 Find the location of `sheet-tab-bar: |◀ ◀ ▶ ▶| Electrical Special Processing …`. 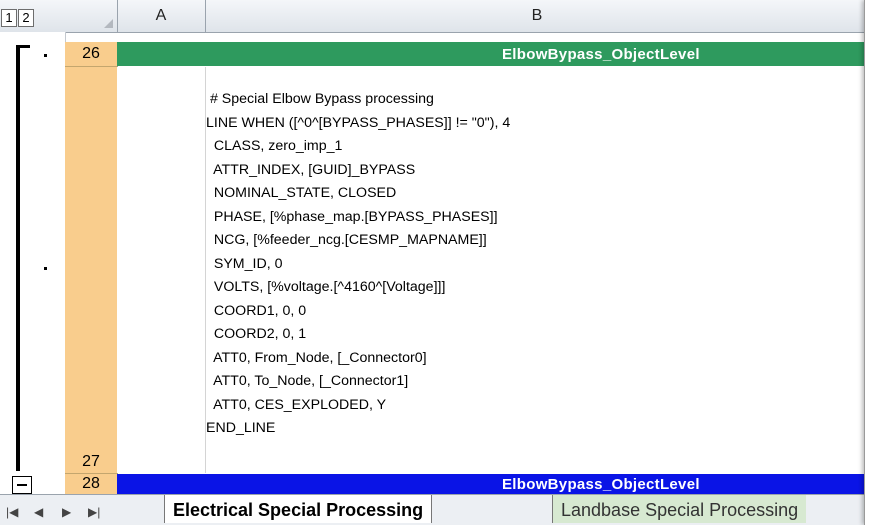

sheet-tab-bar: |◀ ◀ ▶ ▶| Electrical Special Processing … is located at coordinates (434, 509).